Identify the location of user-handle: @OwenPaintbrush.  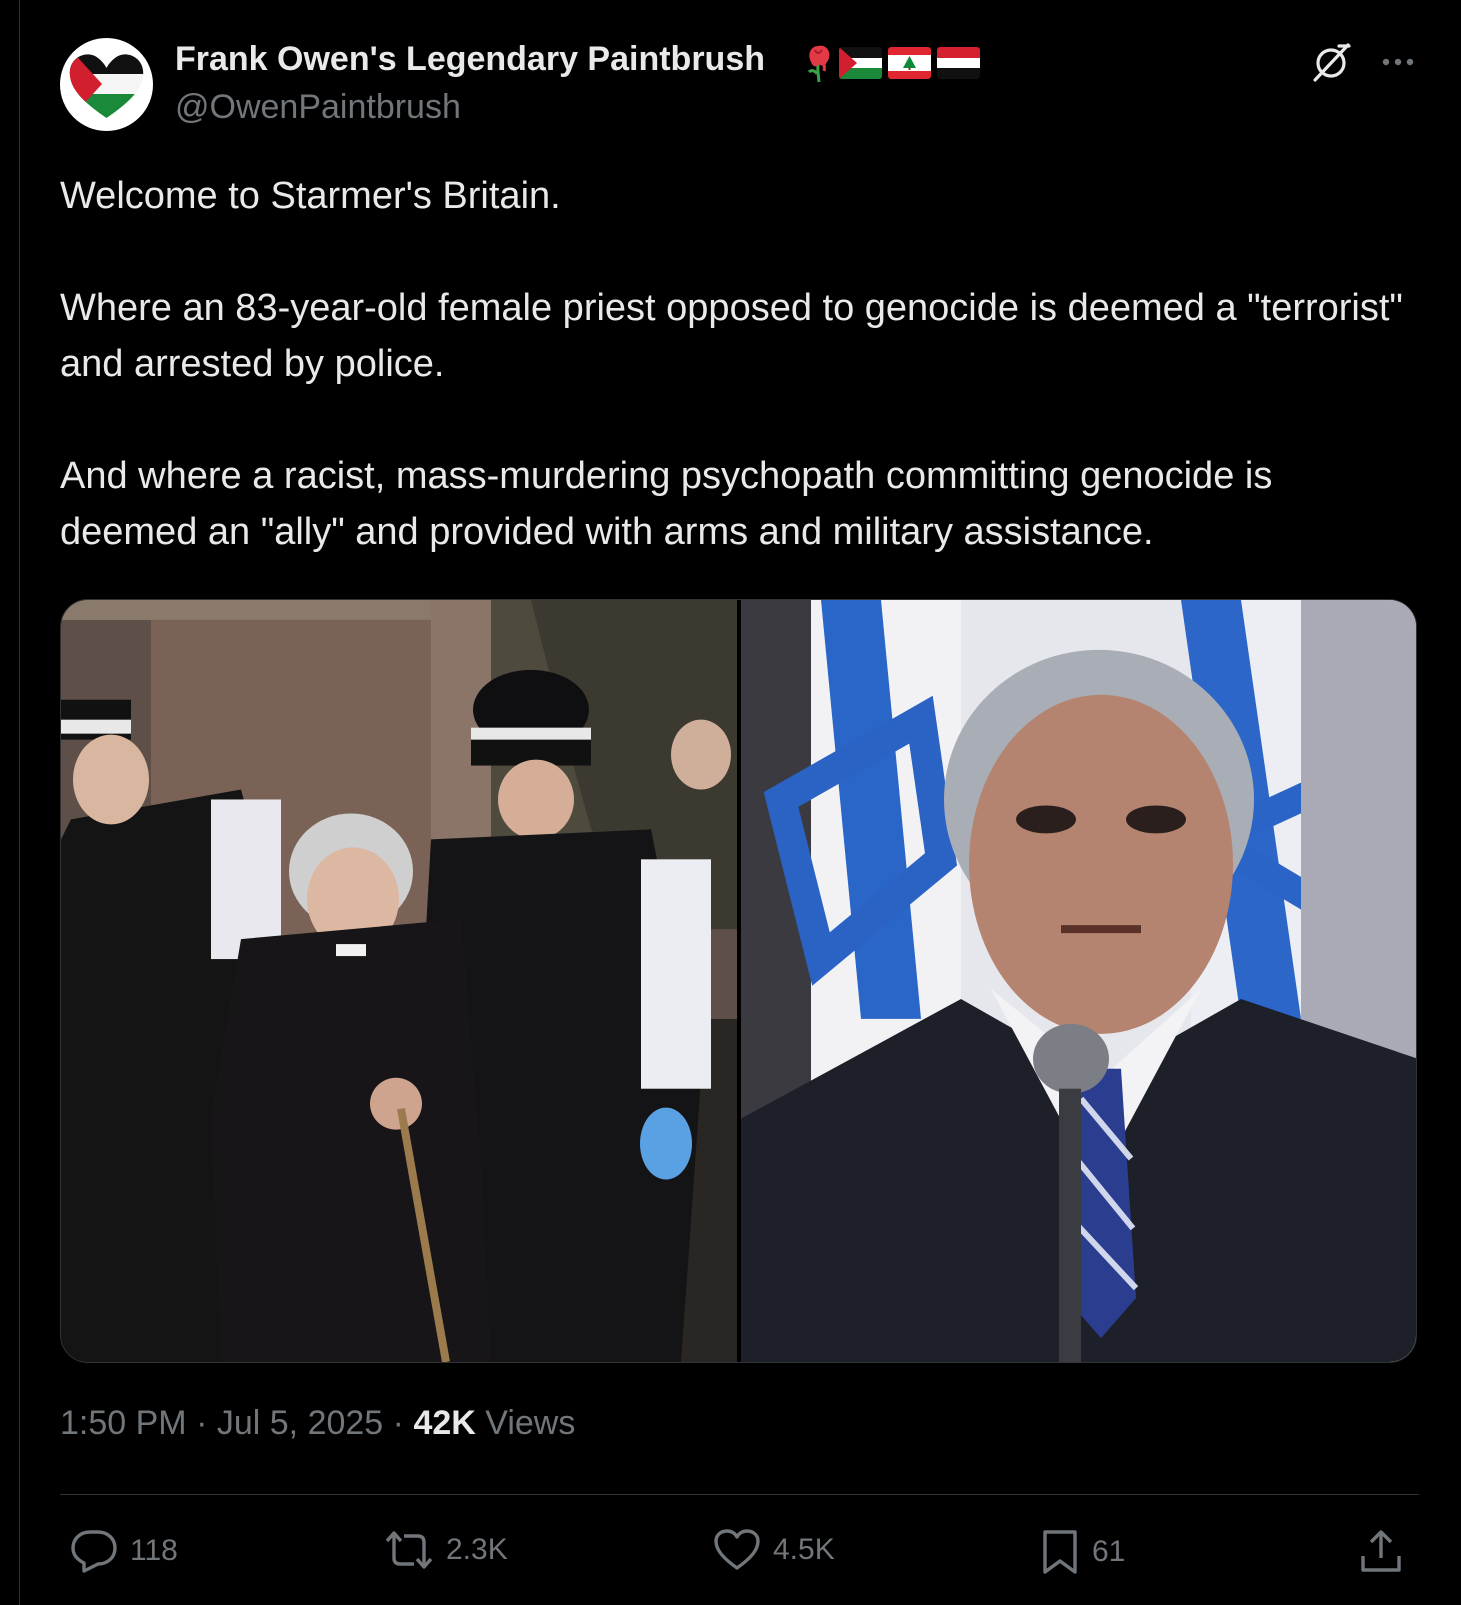
(318, 107).